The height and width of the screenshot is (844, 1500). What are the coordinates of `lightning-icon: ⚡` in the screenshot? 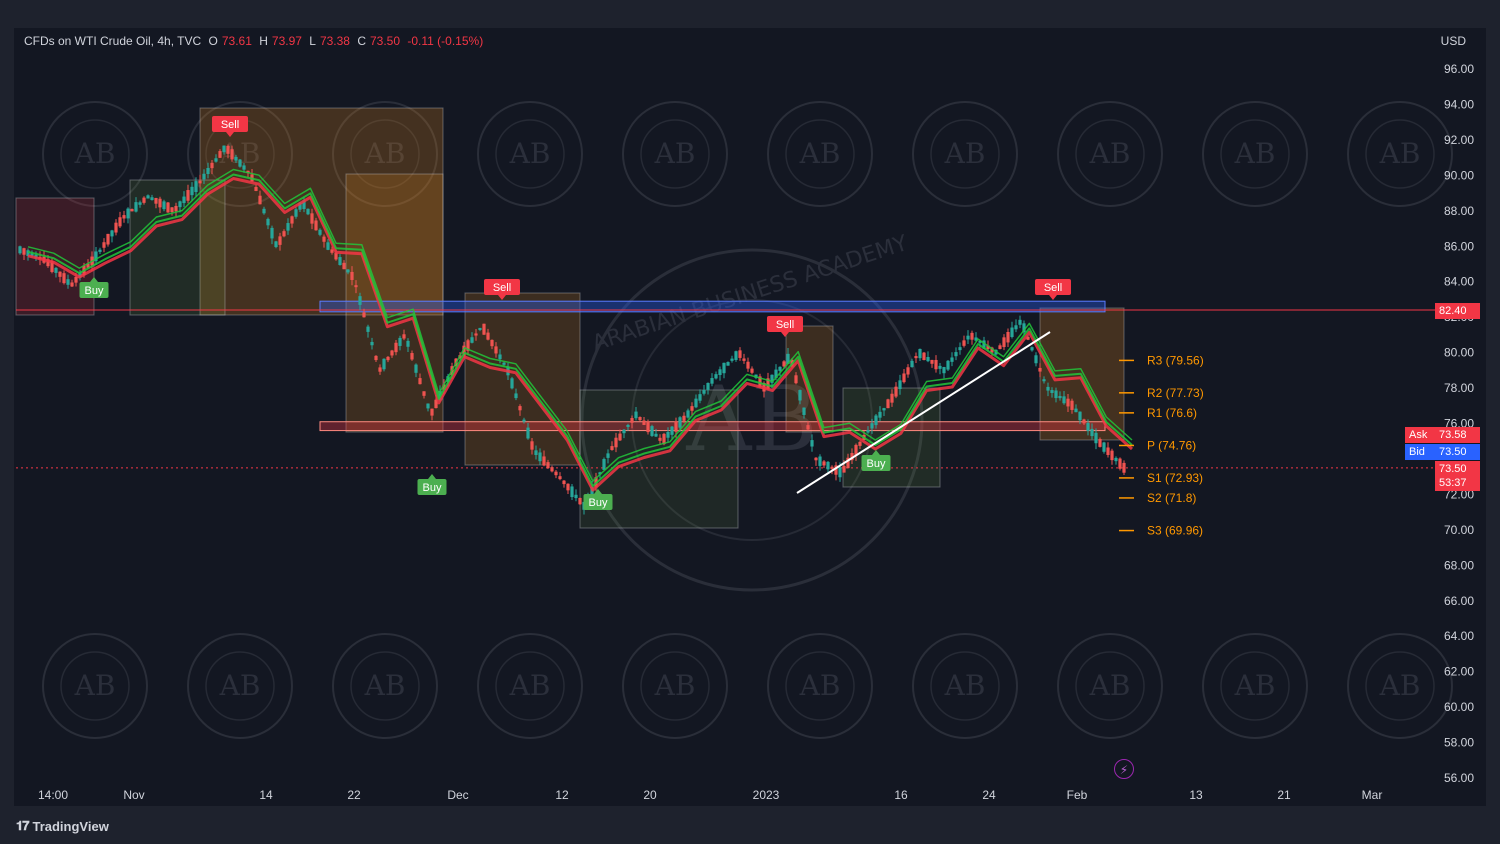 It's located at (1124, 769).